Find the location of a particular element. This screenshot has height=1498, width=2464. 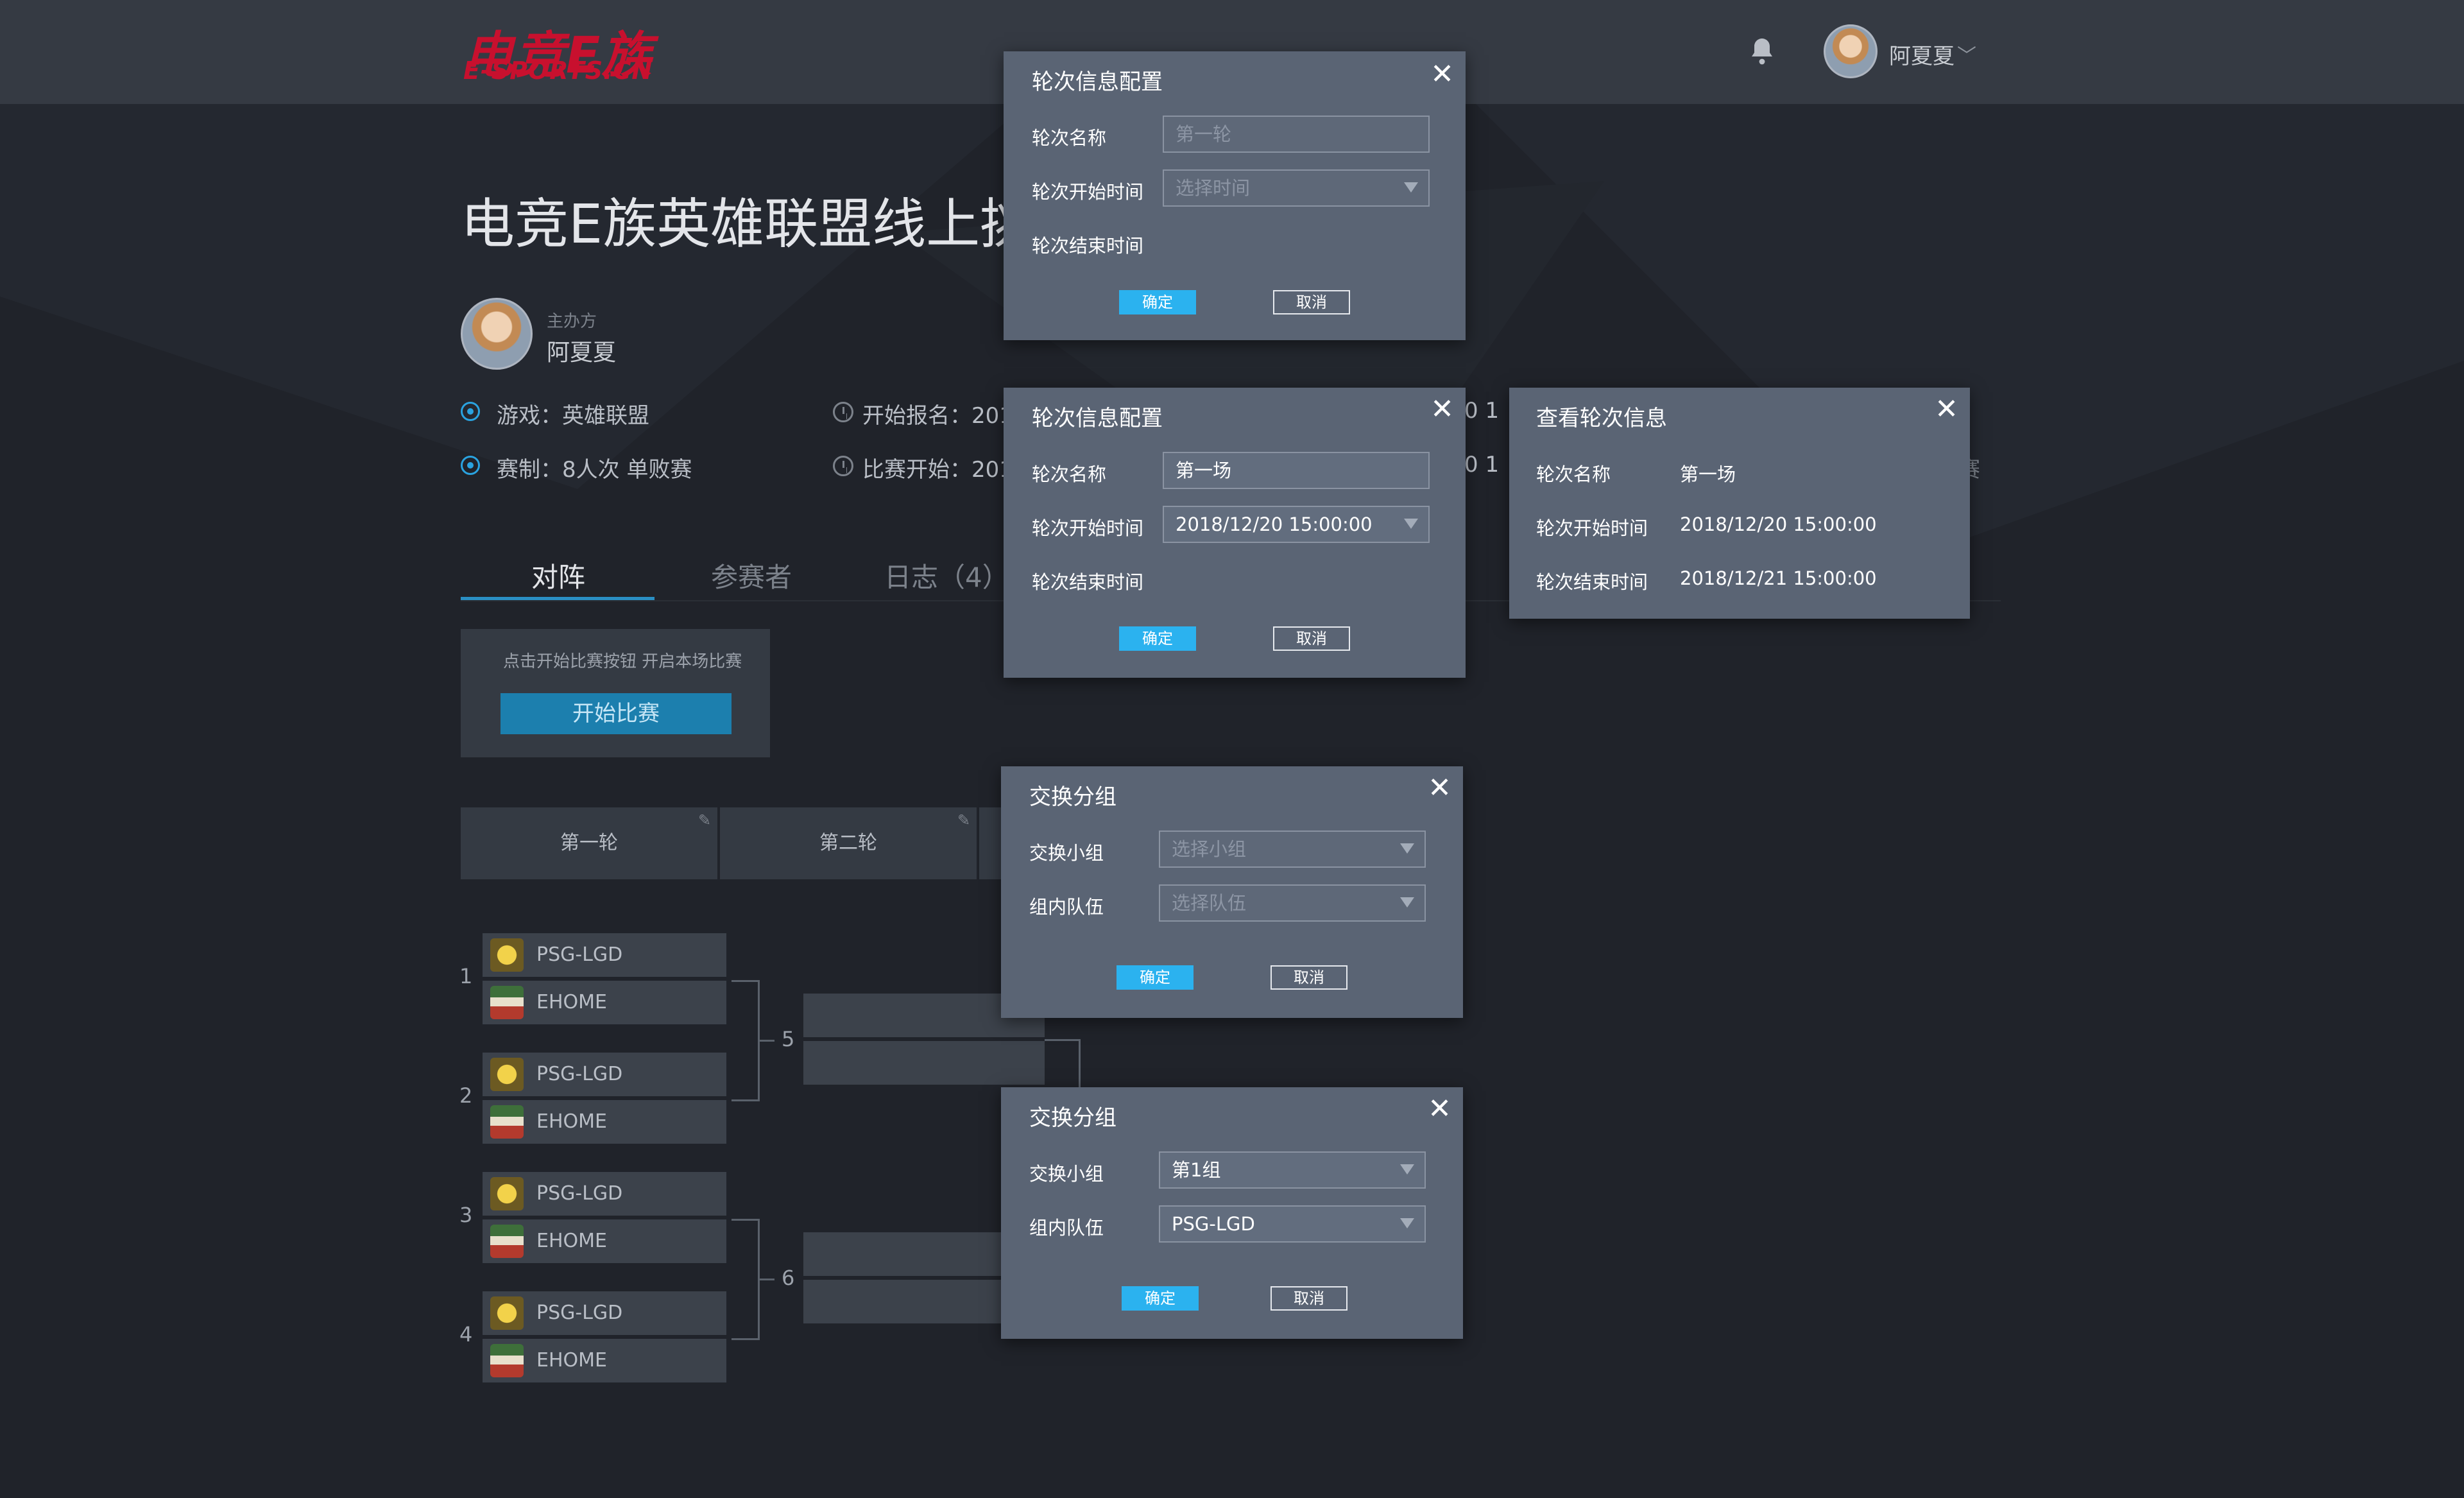

chevron-down-icon: ﹀ is located at coordinates (1967, 54).